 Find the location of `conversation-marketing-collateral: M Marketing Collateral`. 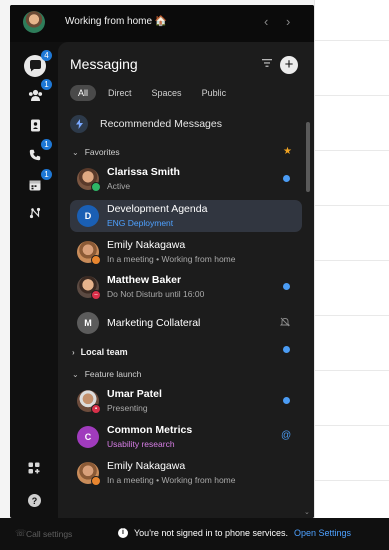

conversation-marketing-collateral: M Marketing Collateral is located at coordinates (186, 323).